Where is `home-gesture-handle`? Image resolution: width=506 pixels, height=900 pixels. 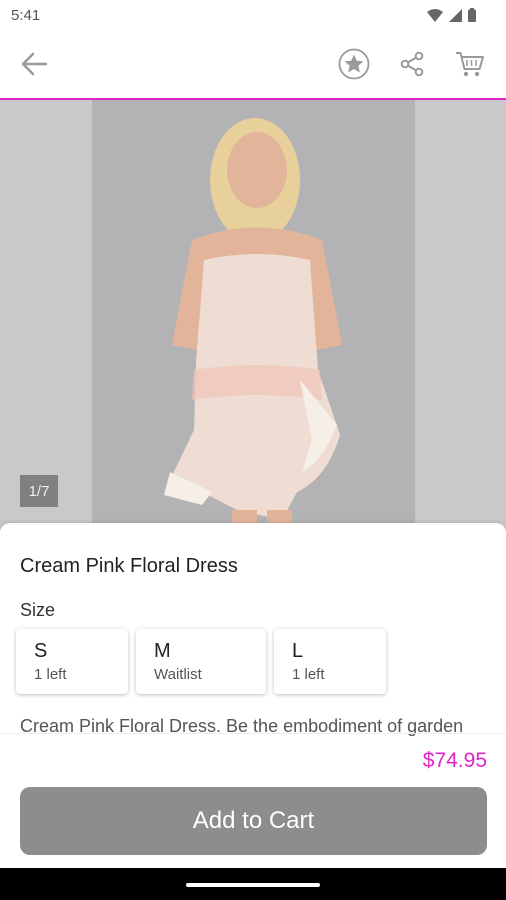
home-gesture-handle is located at coordinates (253, 885).